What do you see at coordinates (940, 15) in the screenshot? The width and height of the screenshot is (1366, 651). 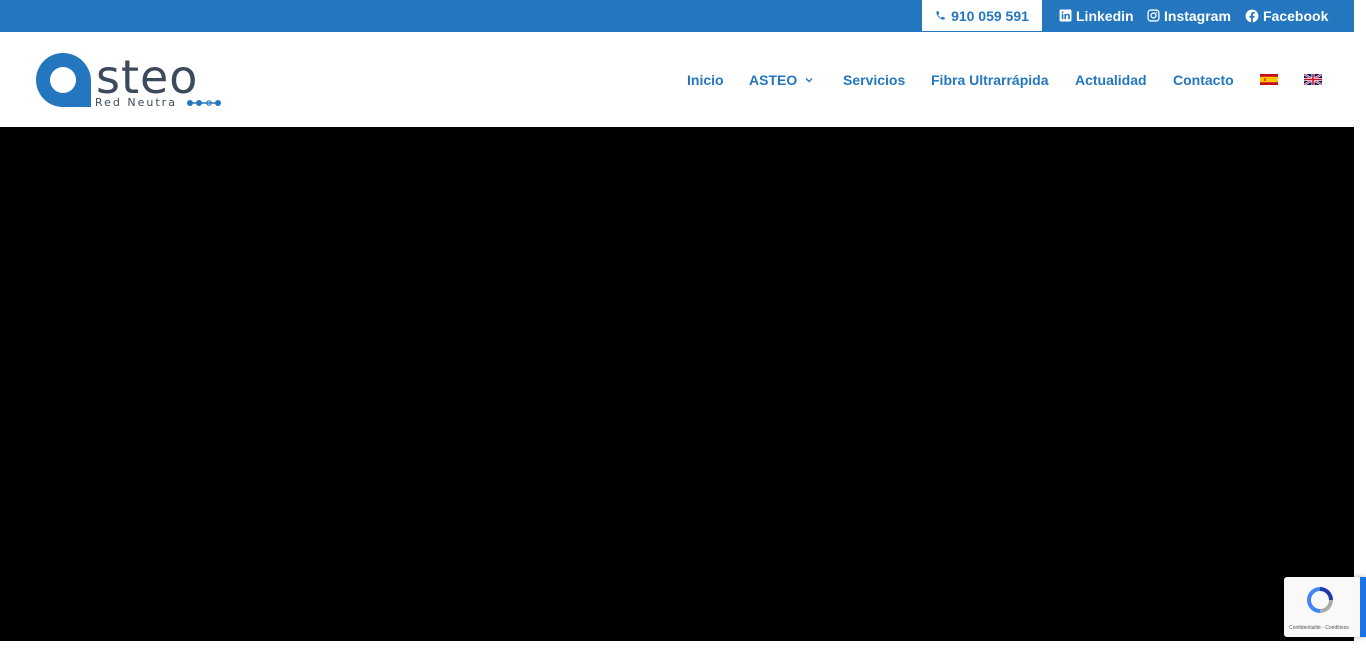 I see `phone-icon` at bounding box center [940, 15].